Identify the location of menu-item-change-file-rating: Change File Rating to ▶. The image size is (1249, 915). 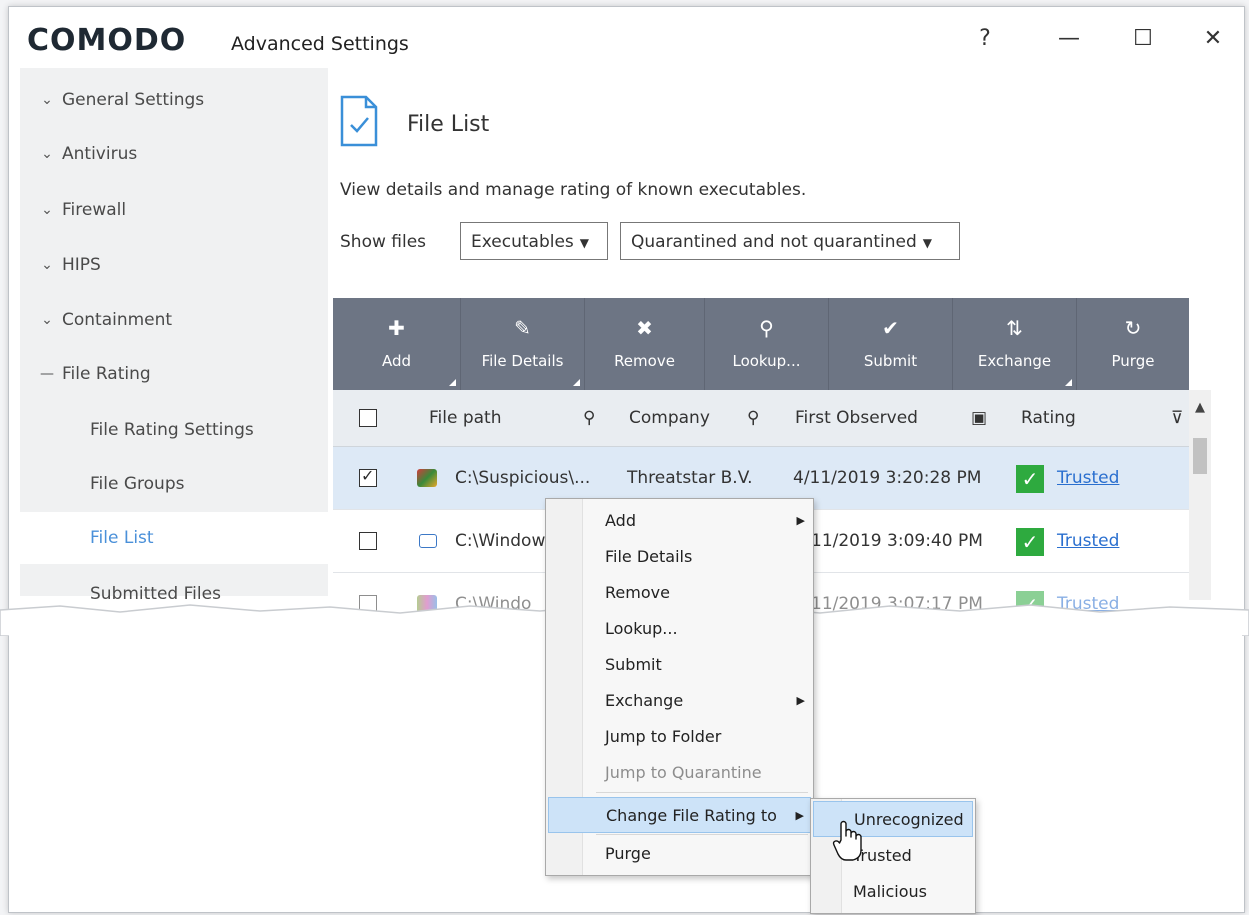
(679, 815).